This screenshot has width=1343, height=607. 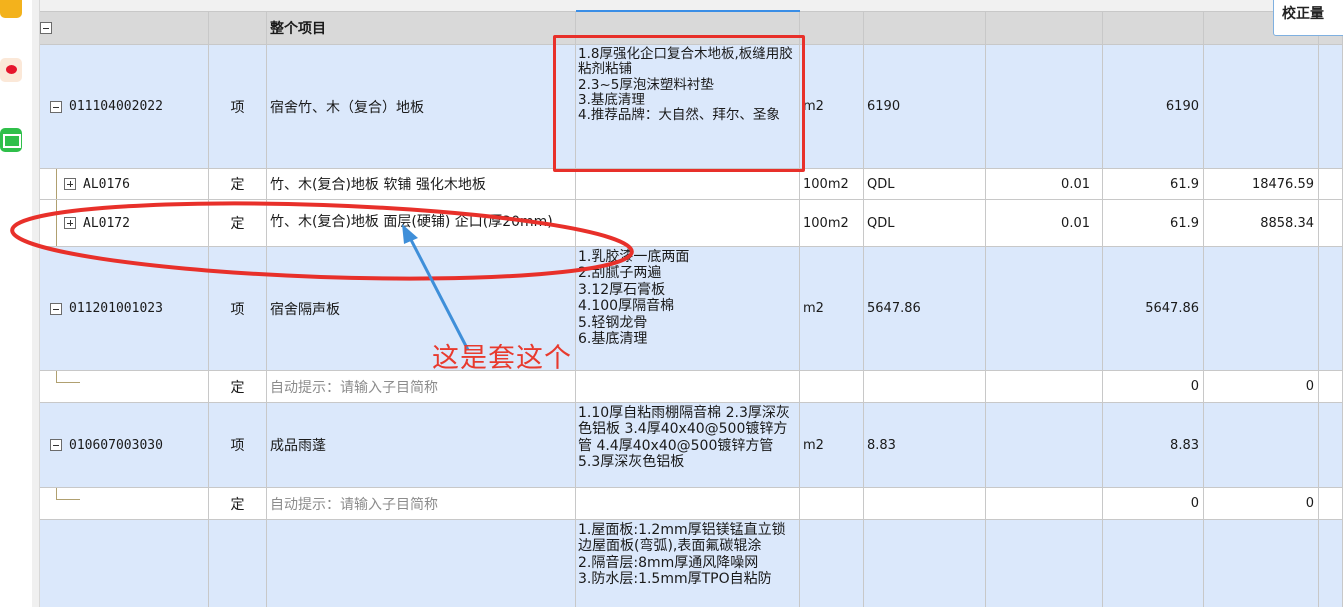 What do you see at coordinates (11, 140) in the screenshot?
I see `mail-app-icon` at bounding box center [11, 140].